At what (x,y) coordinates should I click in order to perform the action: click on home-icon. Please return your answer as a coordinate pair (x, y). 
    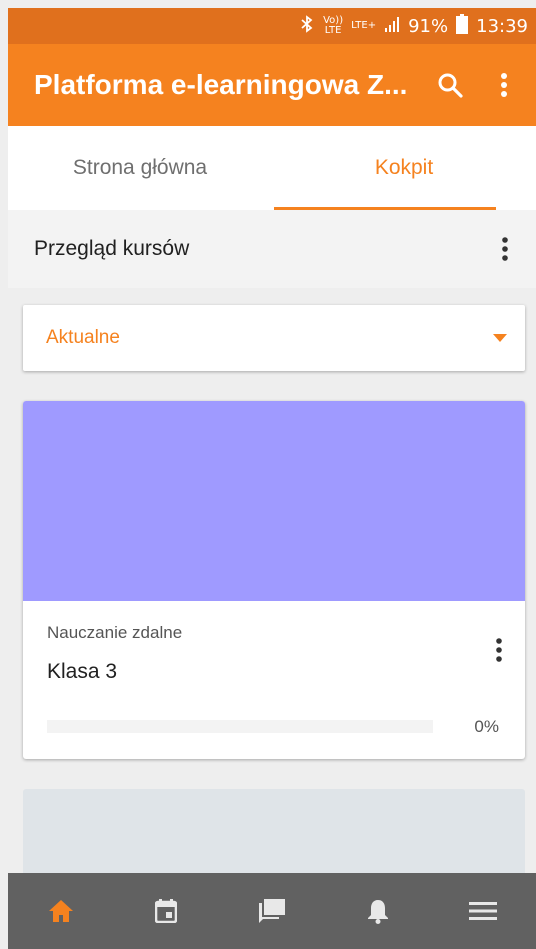
    Looking at the image, I should click on (60, 911).